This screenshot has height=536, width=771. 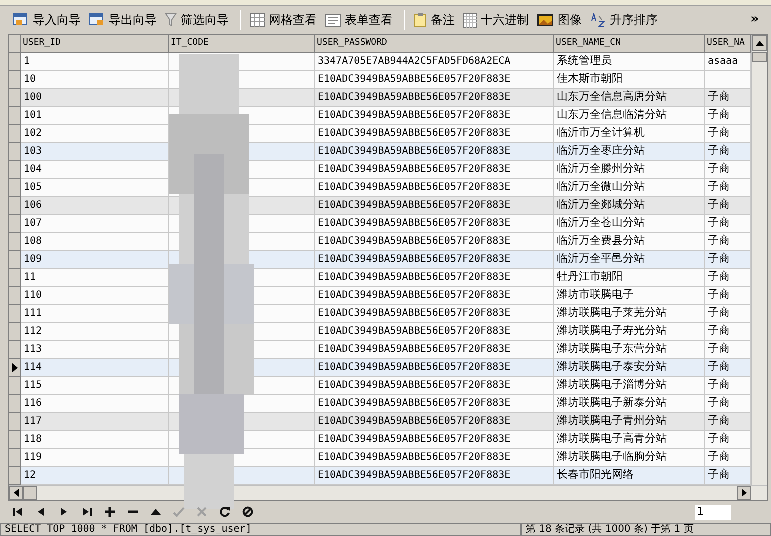 What do you see at coordinates (87, 512) in the screenshot?
I see `last-icon` at bounding box center [87, 512].